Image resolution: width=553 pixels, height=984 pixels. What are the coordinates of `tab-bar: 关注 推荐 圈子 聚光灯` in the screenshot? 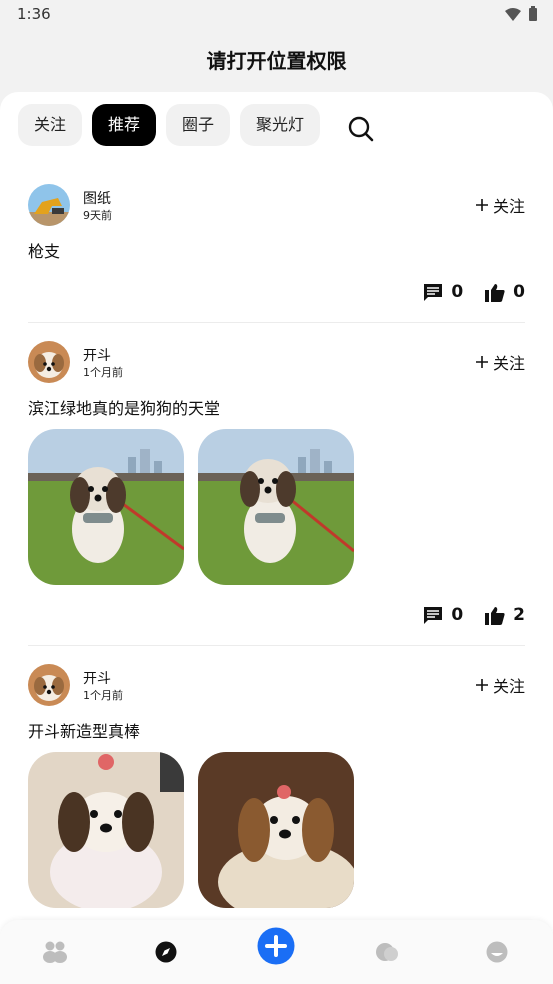 It's located at (174, 125).